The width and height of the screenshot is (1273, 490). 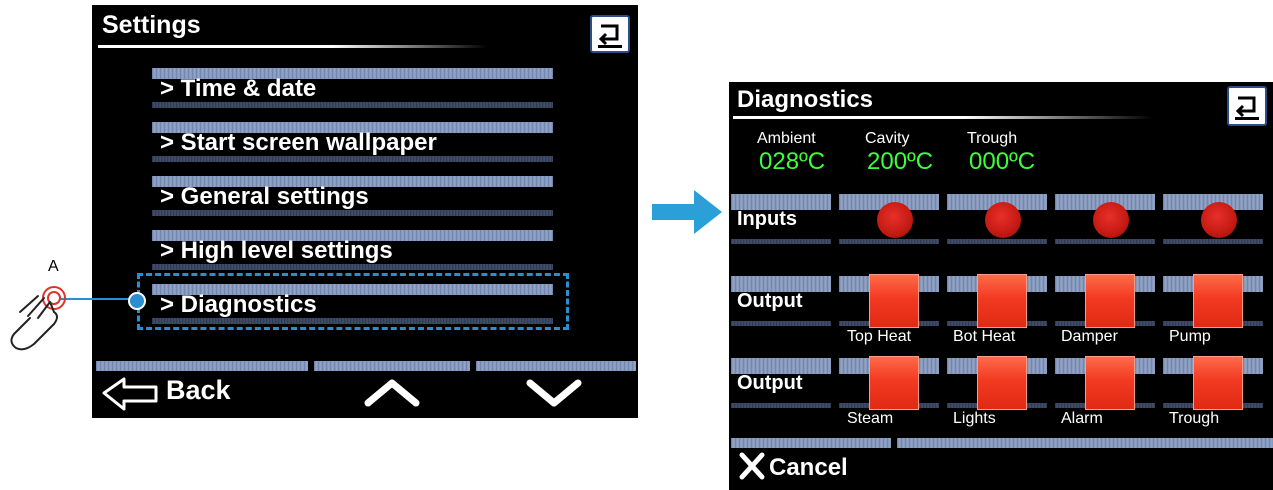 I want to click on callout-dot, so click(x=137, y=301).